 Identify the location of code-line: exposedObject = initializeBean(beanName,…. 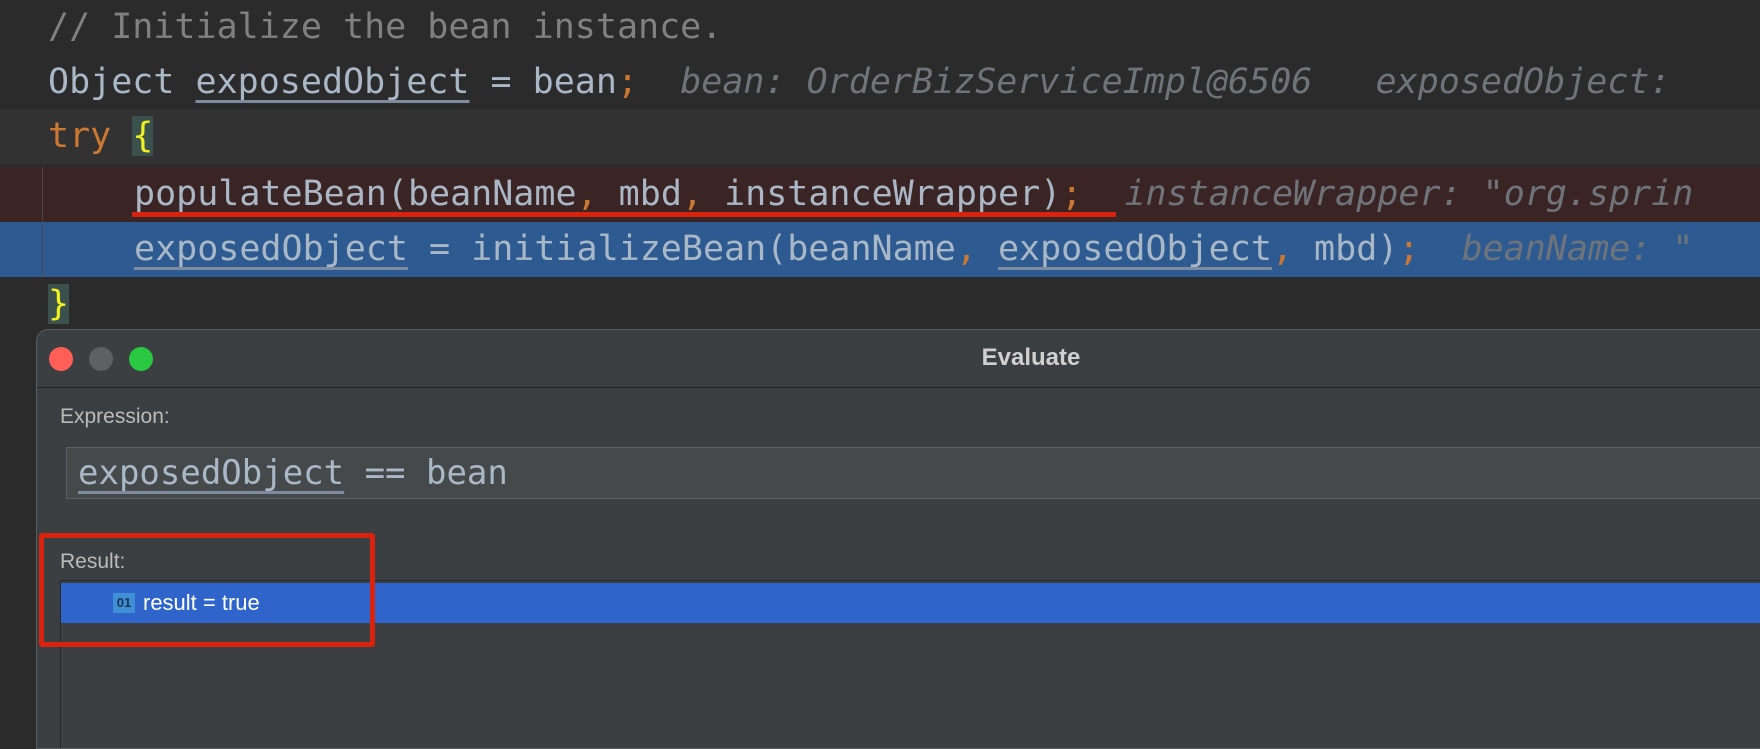
(880, 249).